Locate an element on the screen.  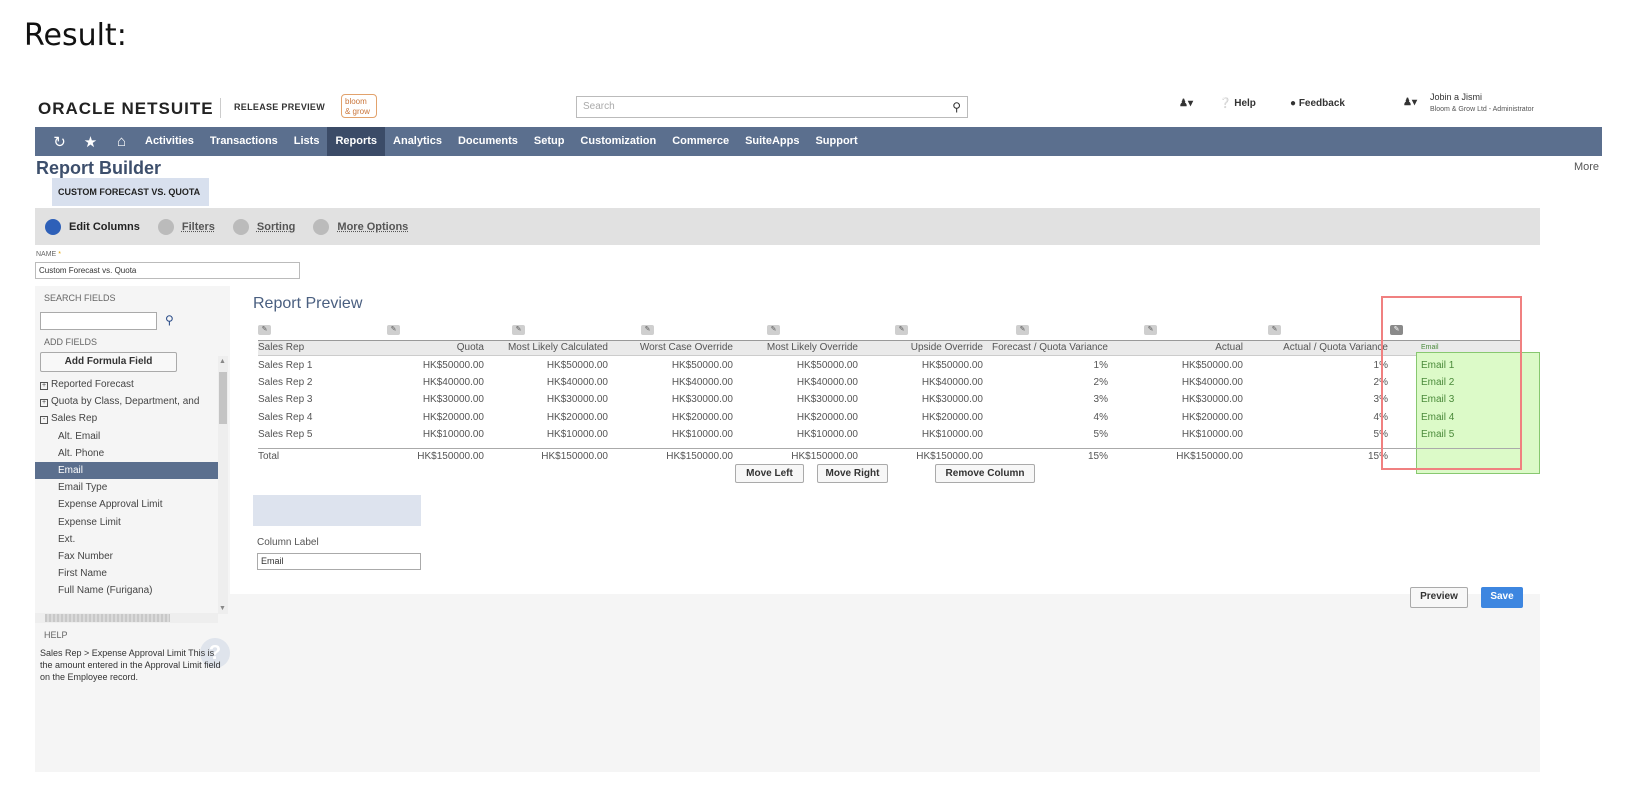
step-sorting: Sorting is located at coordinates (264, 226).